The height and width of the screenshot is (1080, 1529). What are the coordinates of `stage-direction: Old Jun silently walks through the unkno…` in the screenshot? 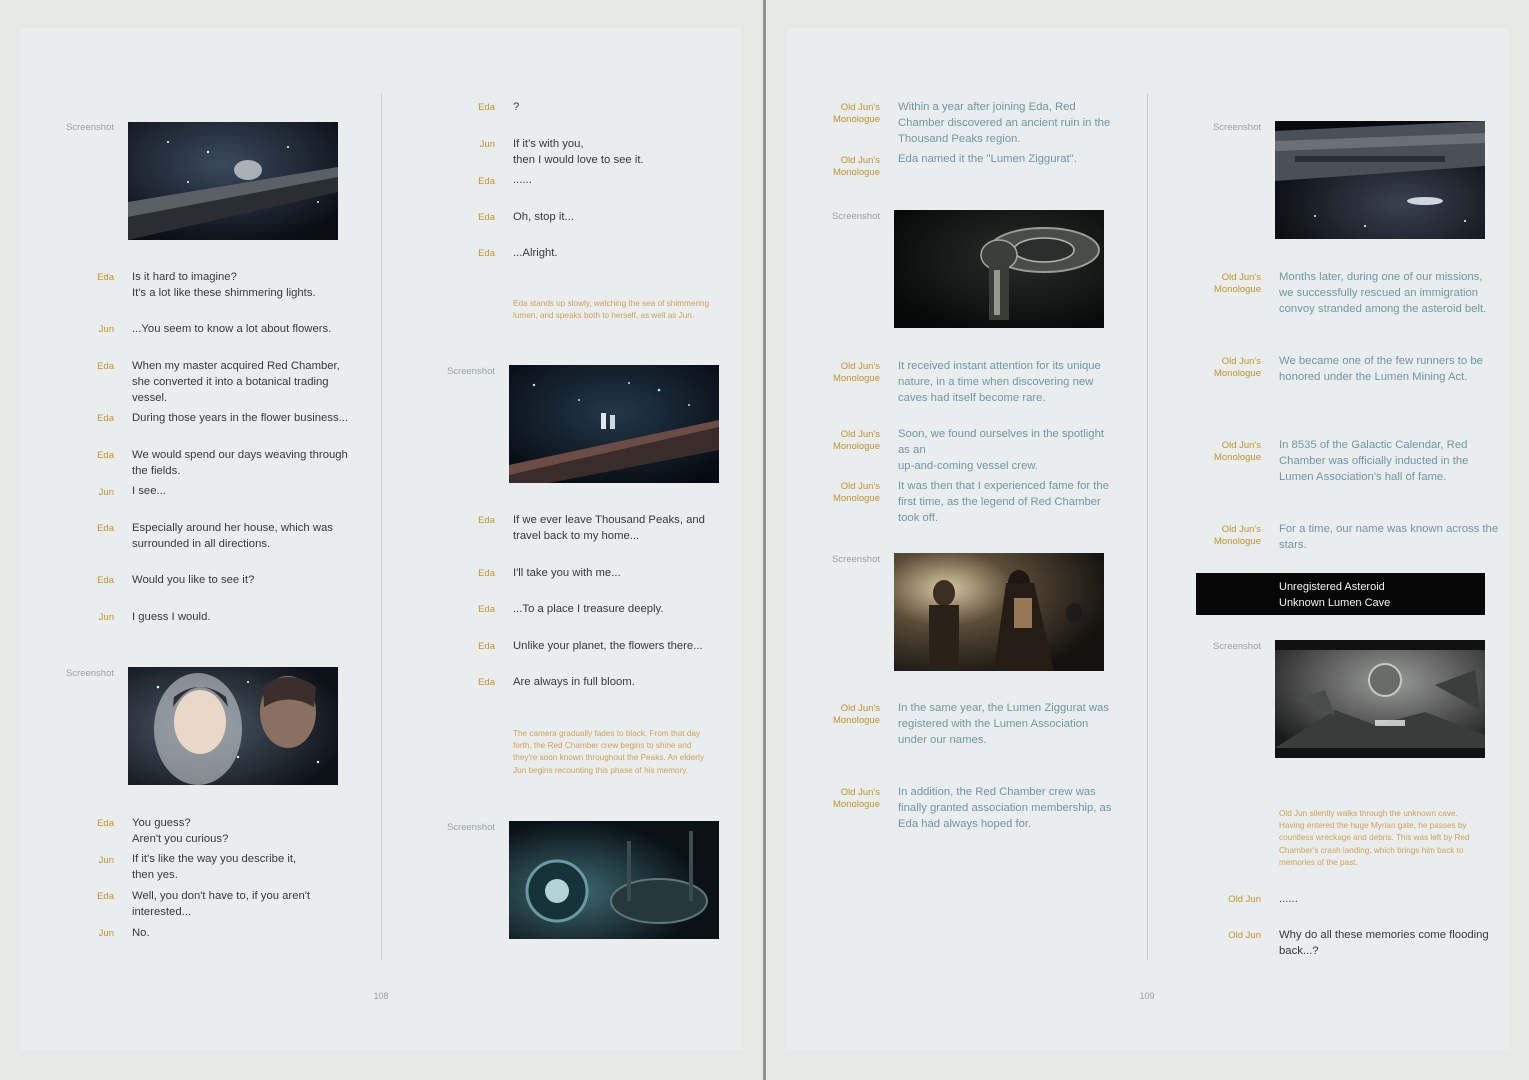 It's located at (1374, 838).